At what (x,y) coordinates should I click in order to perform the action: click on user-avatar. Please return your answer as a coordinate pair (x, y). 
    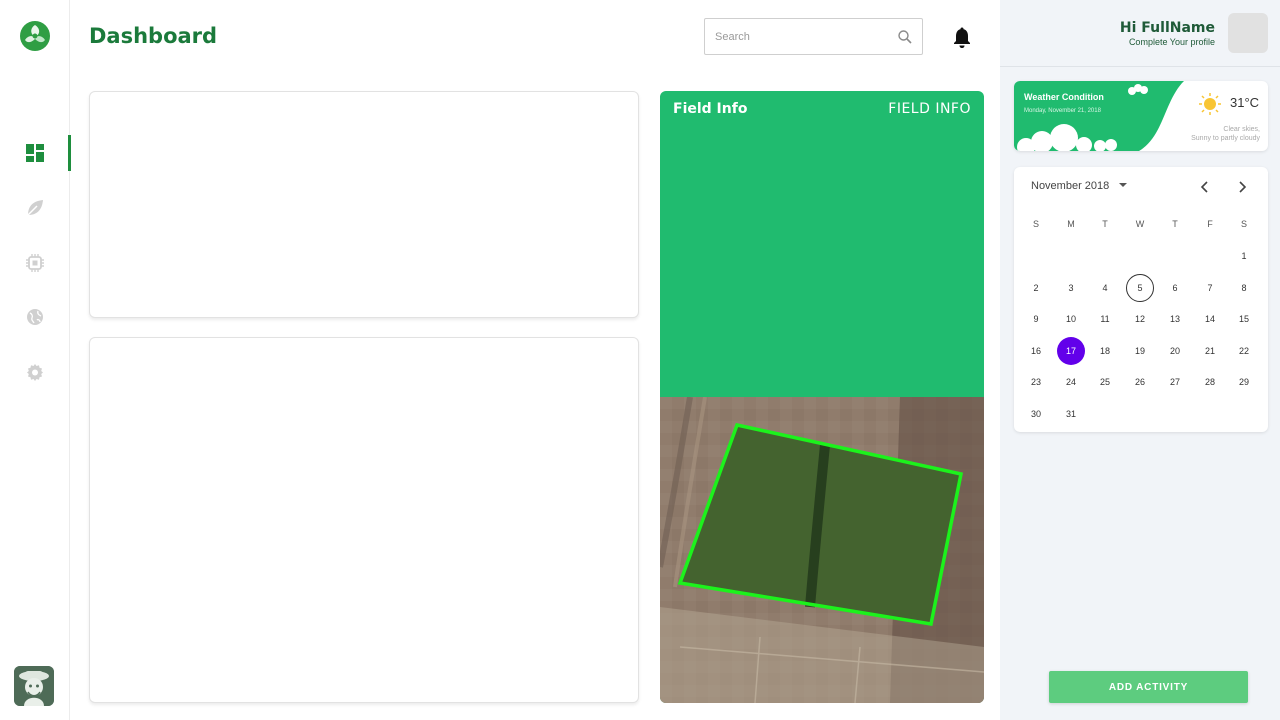
    Looking at the image, I should click on (1248, 33).